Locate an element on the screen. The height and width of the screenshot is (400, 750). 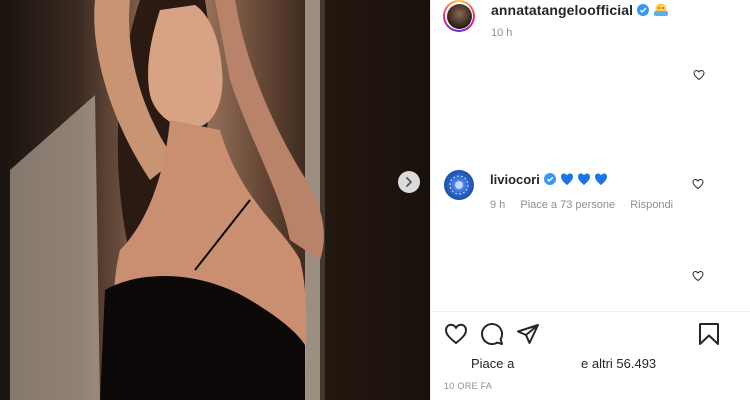
save-bookmark-icon is located at coordinates (709, 334).